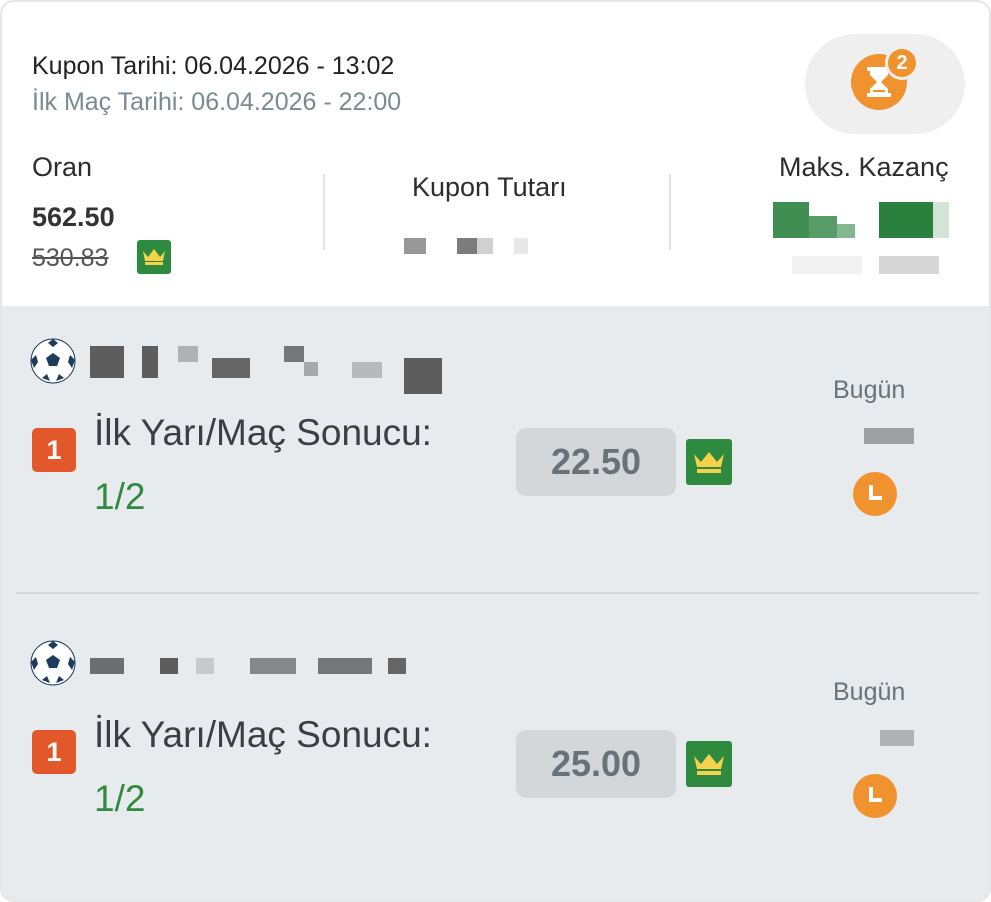  What do you see at coordinates (497, 593) in the screenshot?
I see `match-divider` at bounding box center [497, 593].